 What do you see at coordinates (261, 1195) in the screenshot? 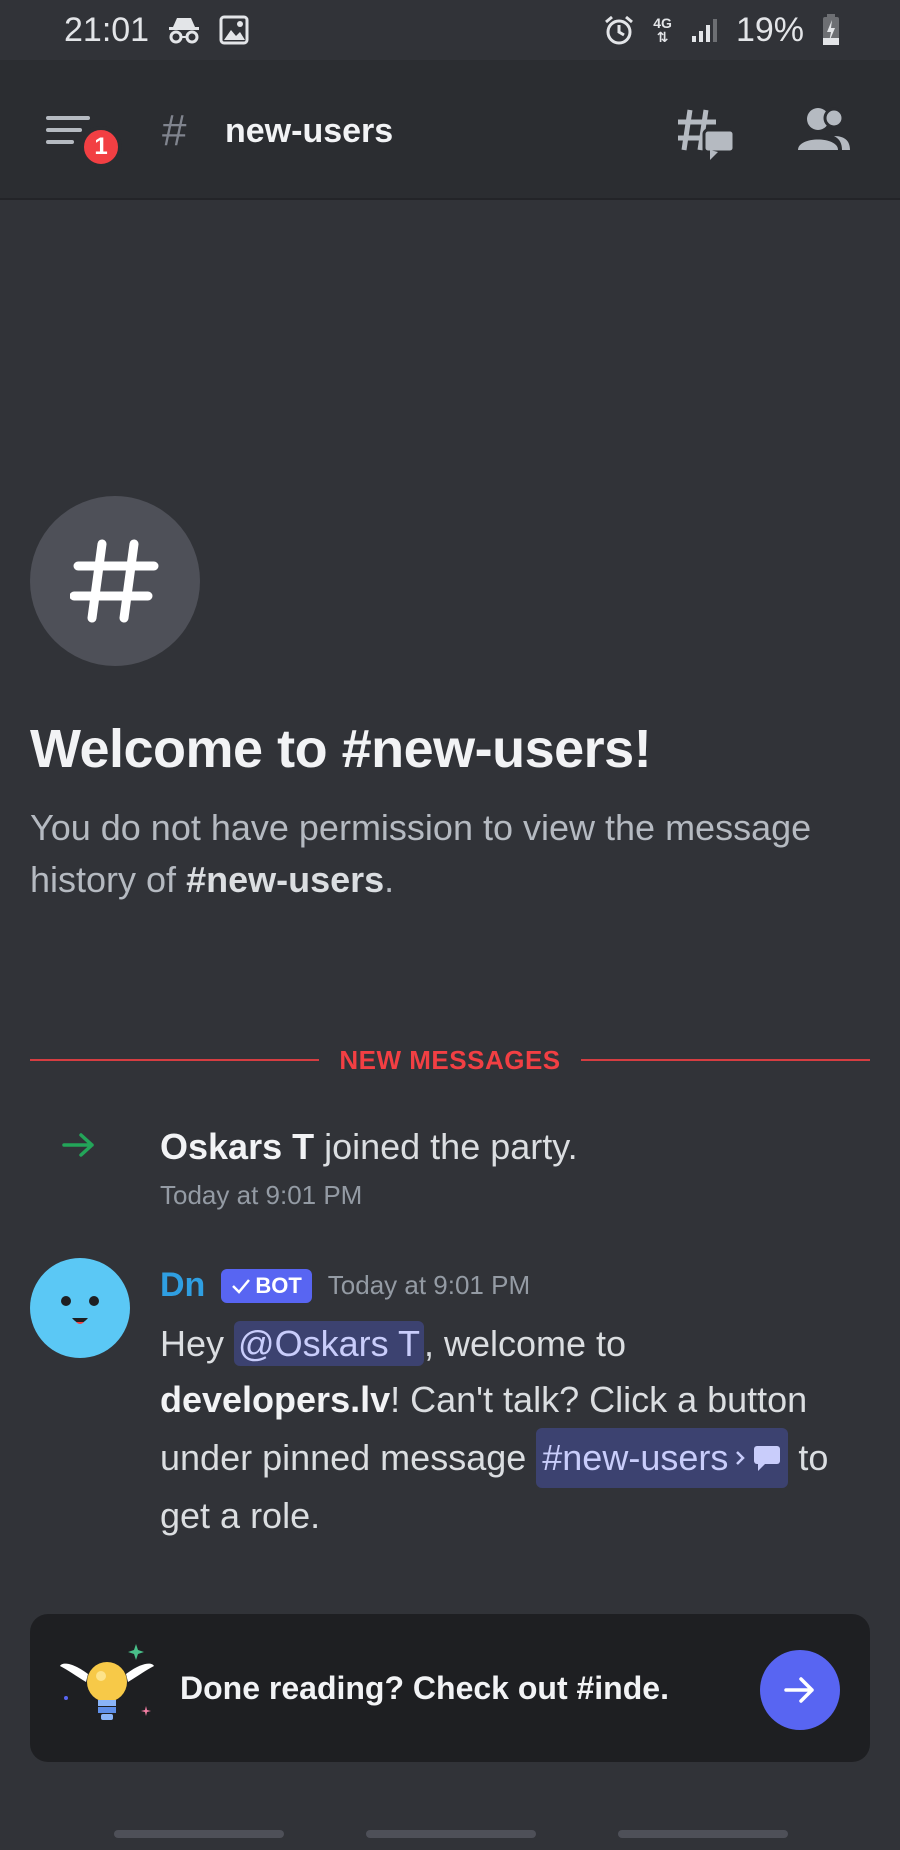
I see `join-timestamp: Today at 9:01 PM` at bounding box center [261, 1195].